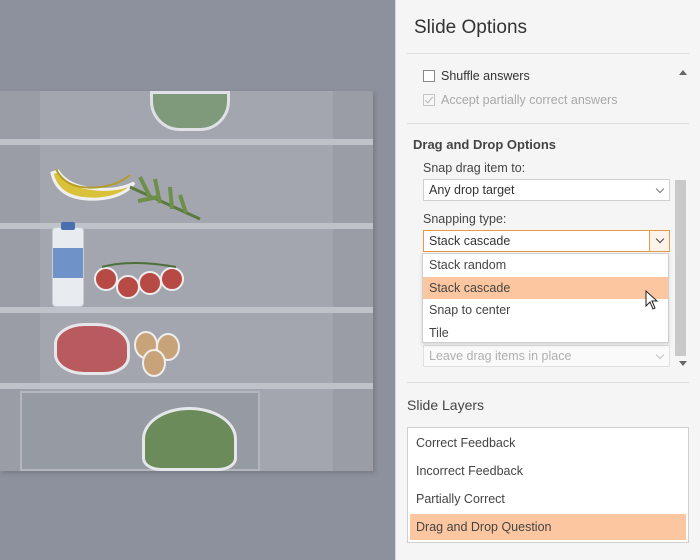 The height and width of the screenshot is (560, 700). I want to click on eggs-drag-item, so click(157, 353).